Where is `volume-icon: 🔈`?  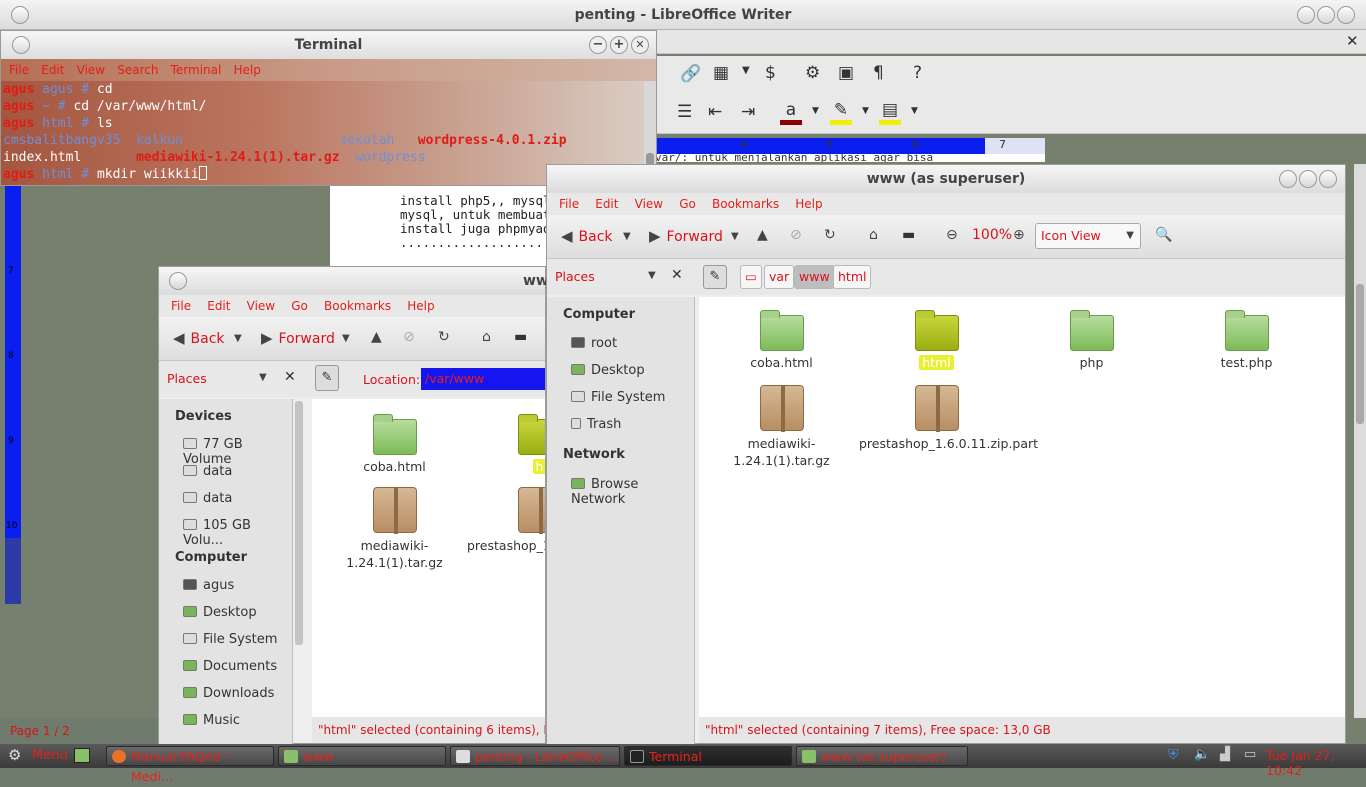 volume-icon: 🔈 is located at coordinates (1202, 754).